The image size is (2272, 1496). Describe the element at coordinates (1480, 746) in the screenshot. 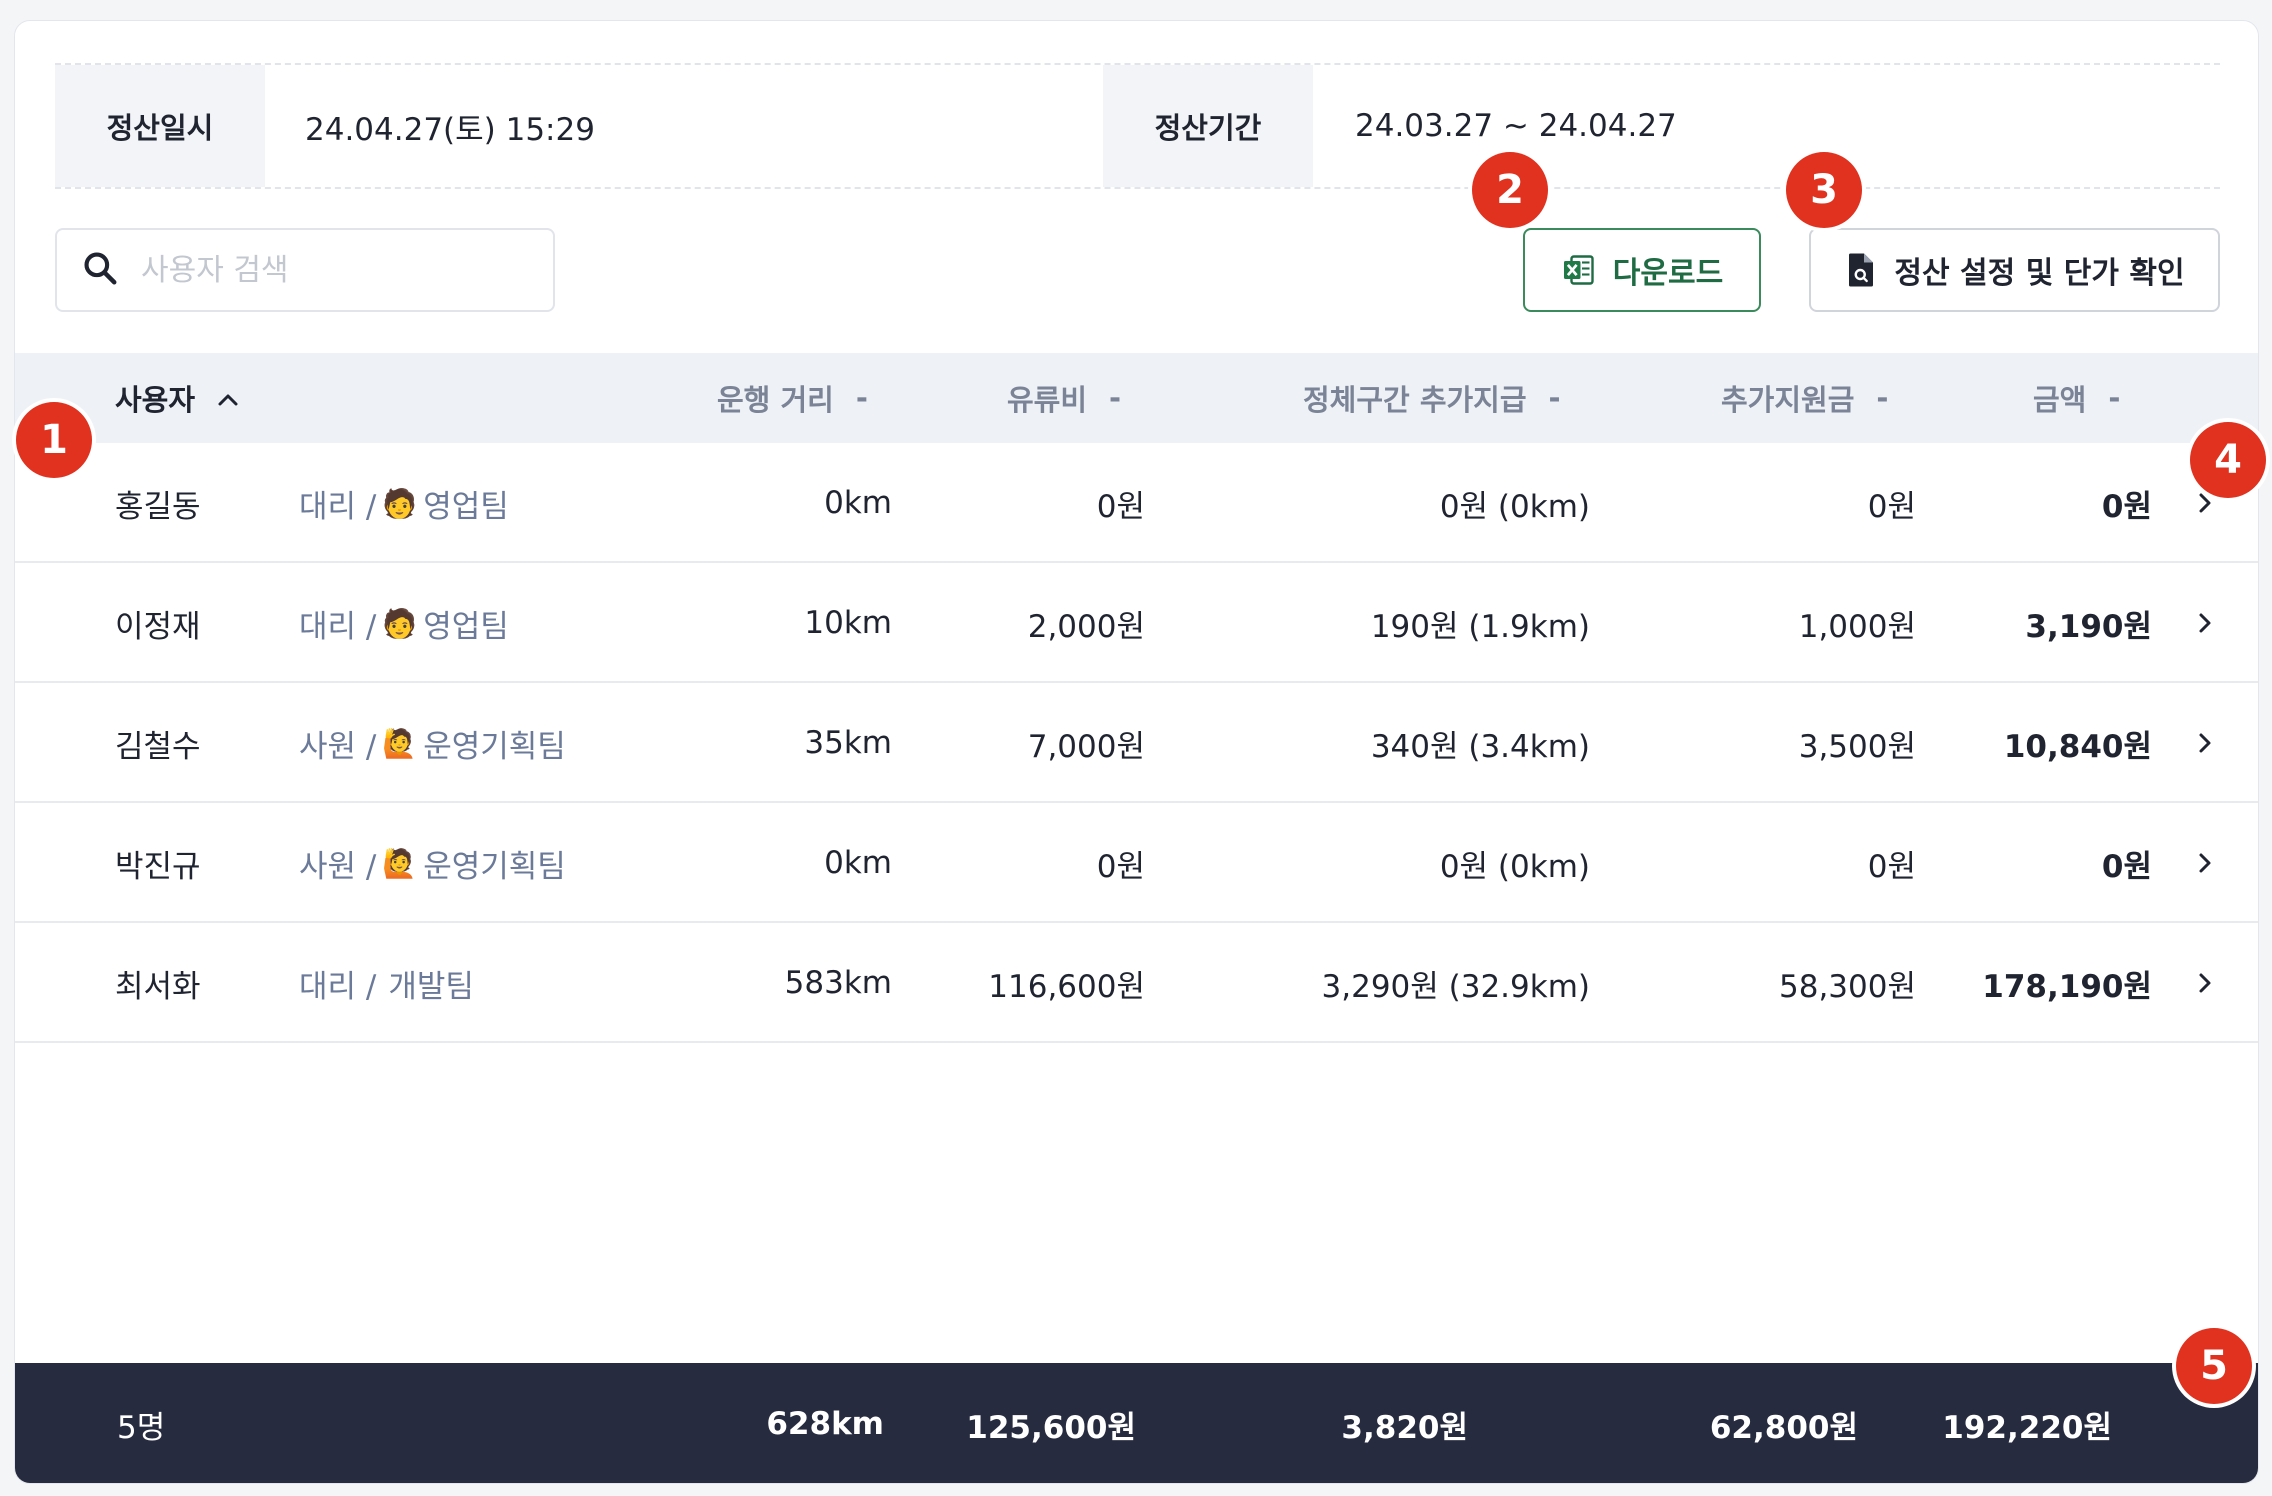

I see `jam-pay-cell: 340원 (3.4km)` at that location.